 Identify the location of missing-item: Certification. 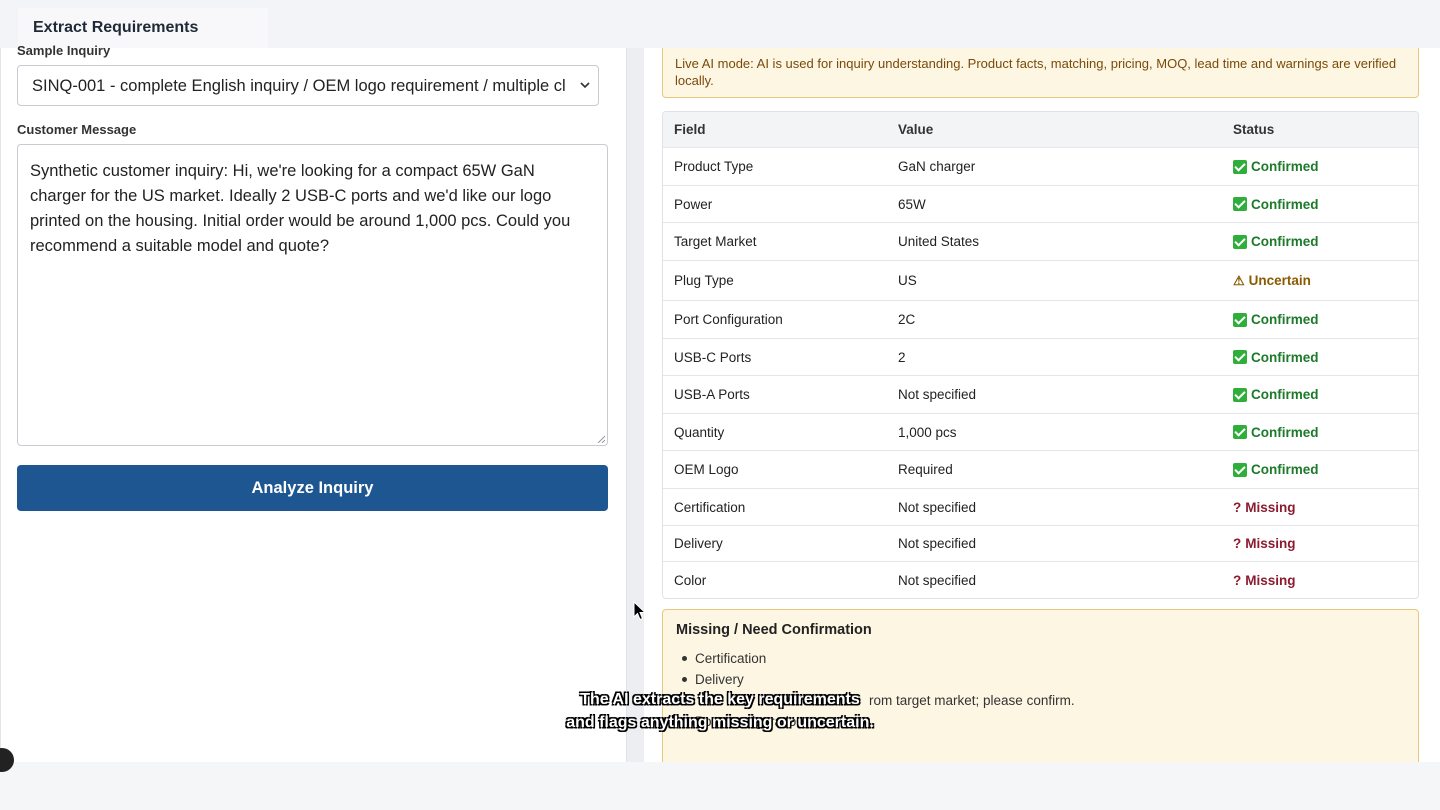
(1043, 658).